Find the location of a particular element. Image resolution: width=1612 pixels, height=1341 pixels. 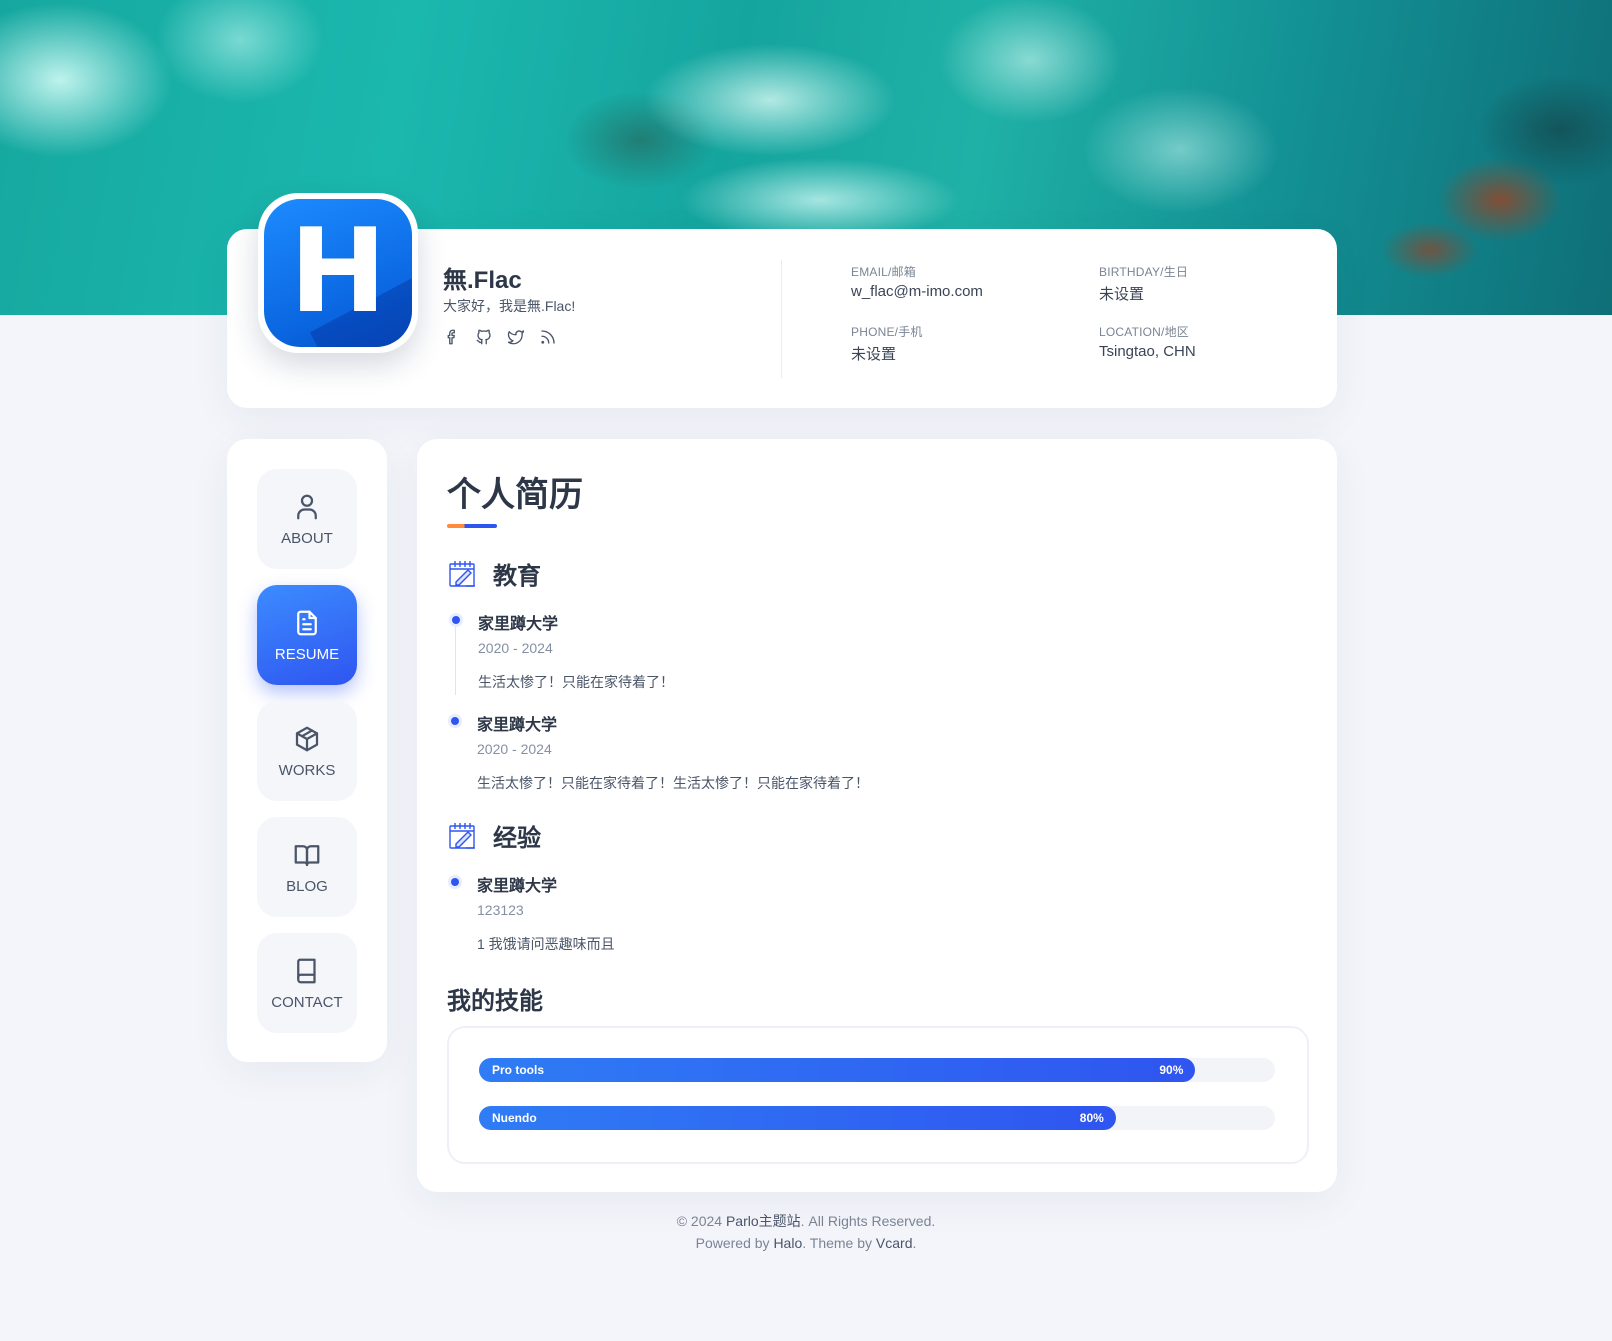

skill-bar: Nuendo 80% is located at coordinates (877, 1118).